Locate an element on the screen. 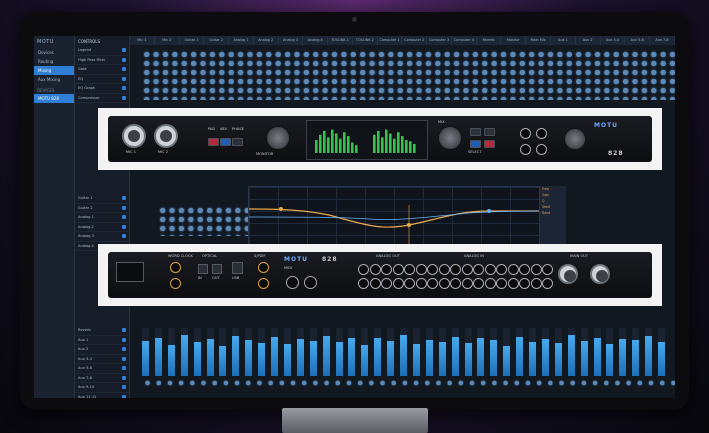  channel-header-15: Monitor is located at coordinates (514, 40).